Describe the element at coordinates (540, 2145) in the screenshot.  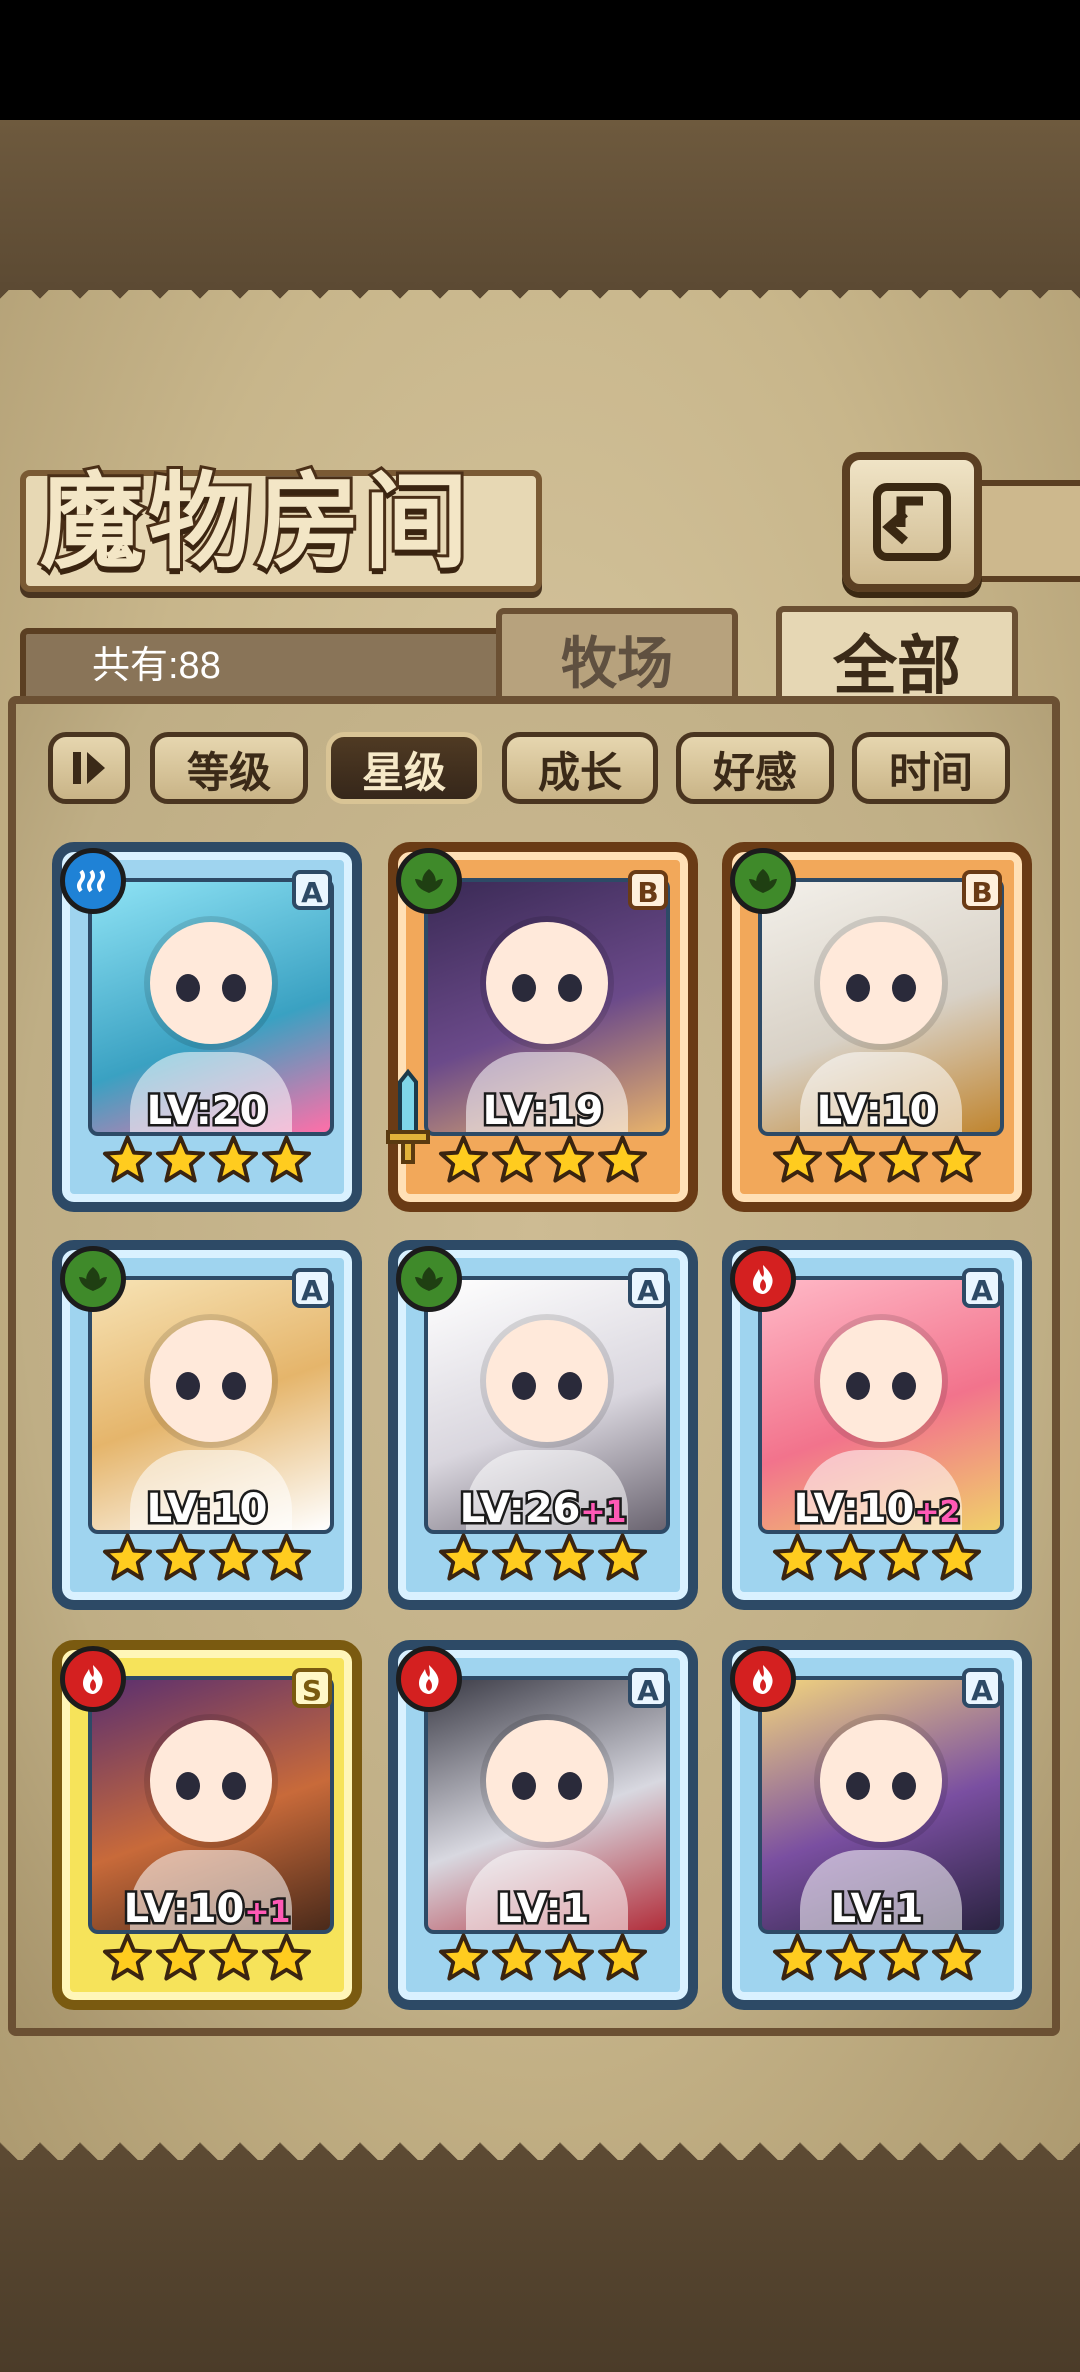
I see `panel-edge-bottom` at that location.